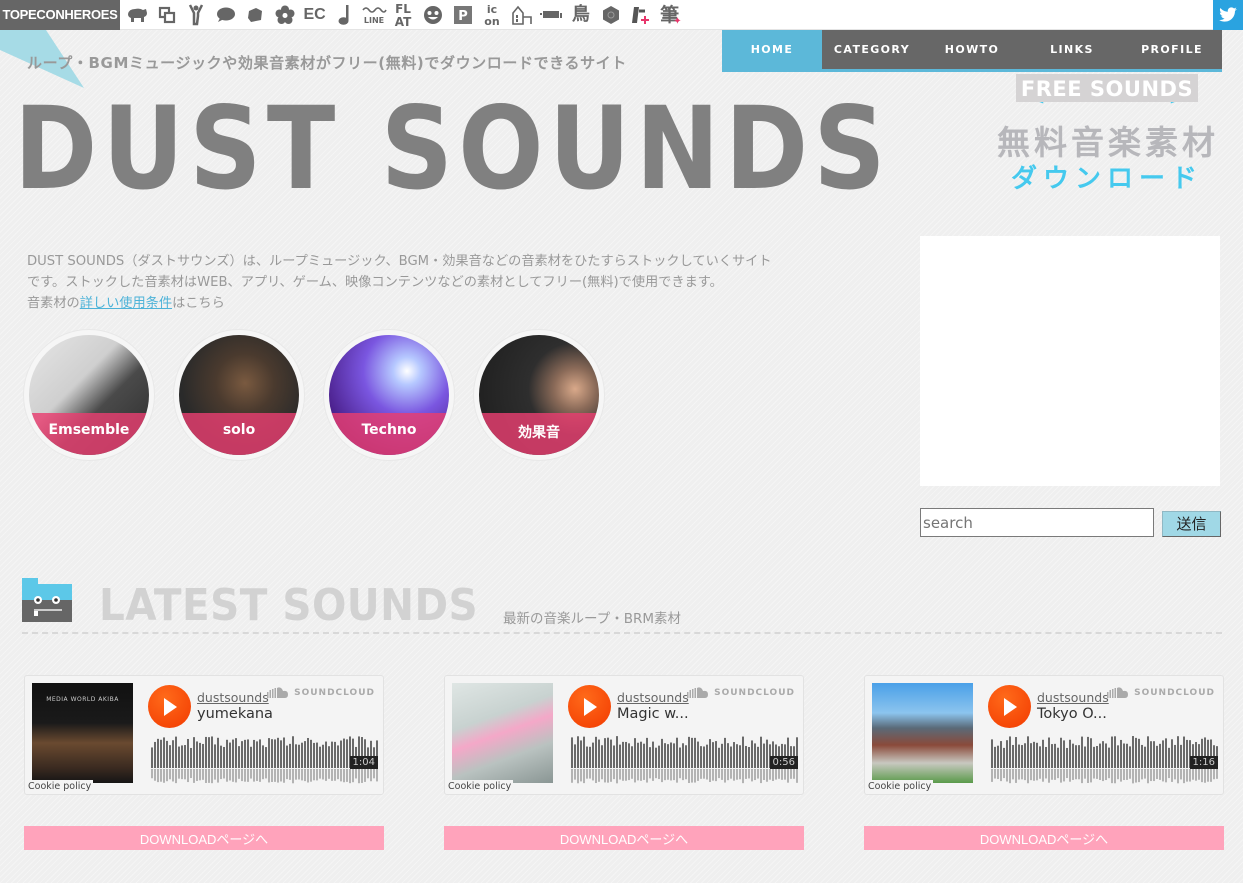 Image resolution: width=1243 pixels, height=883 pixels. Describe the element at coordinates (581, 15) in the screenshot. I see `bird-kanji-icon: 鳥` at that location.